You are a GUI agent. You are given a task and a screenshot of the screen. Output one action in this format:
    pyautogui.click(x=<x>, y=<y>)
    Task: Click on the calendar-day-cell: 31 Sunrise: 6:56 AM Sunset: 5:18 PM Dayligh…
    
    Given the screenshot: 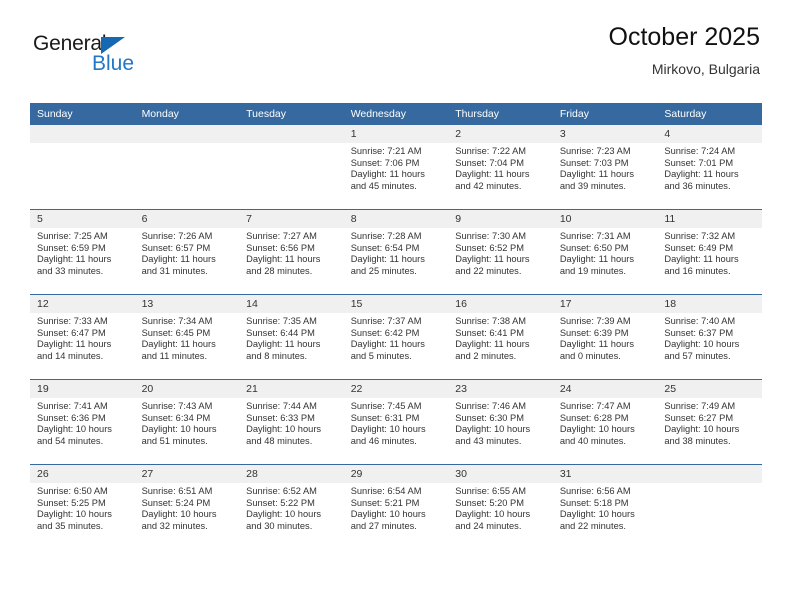 What is the action you would take?
    pyautogui.click(x=605, y=506)
    